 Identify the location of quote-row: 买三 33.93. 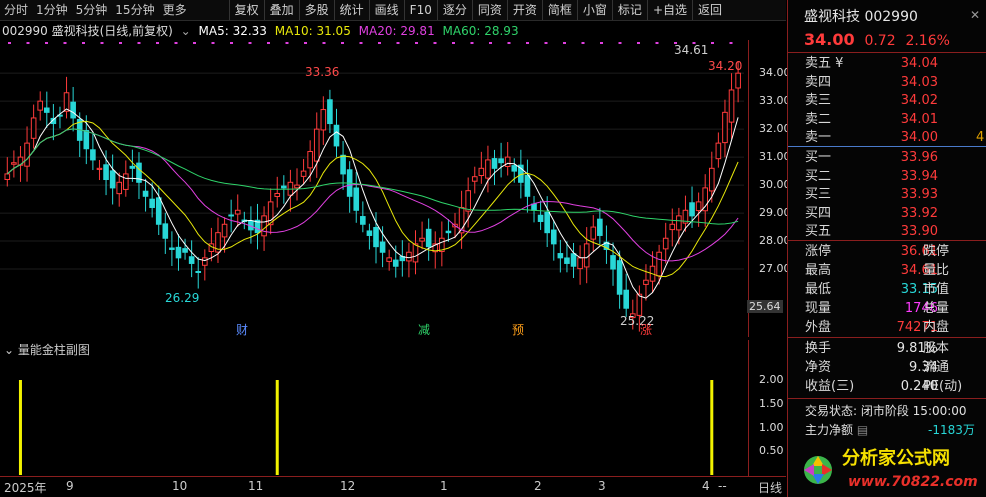
(887, 194).